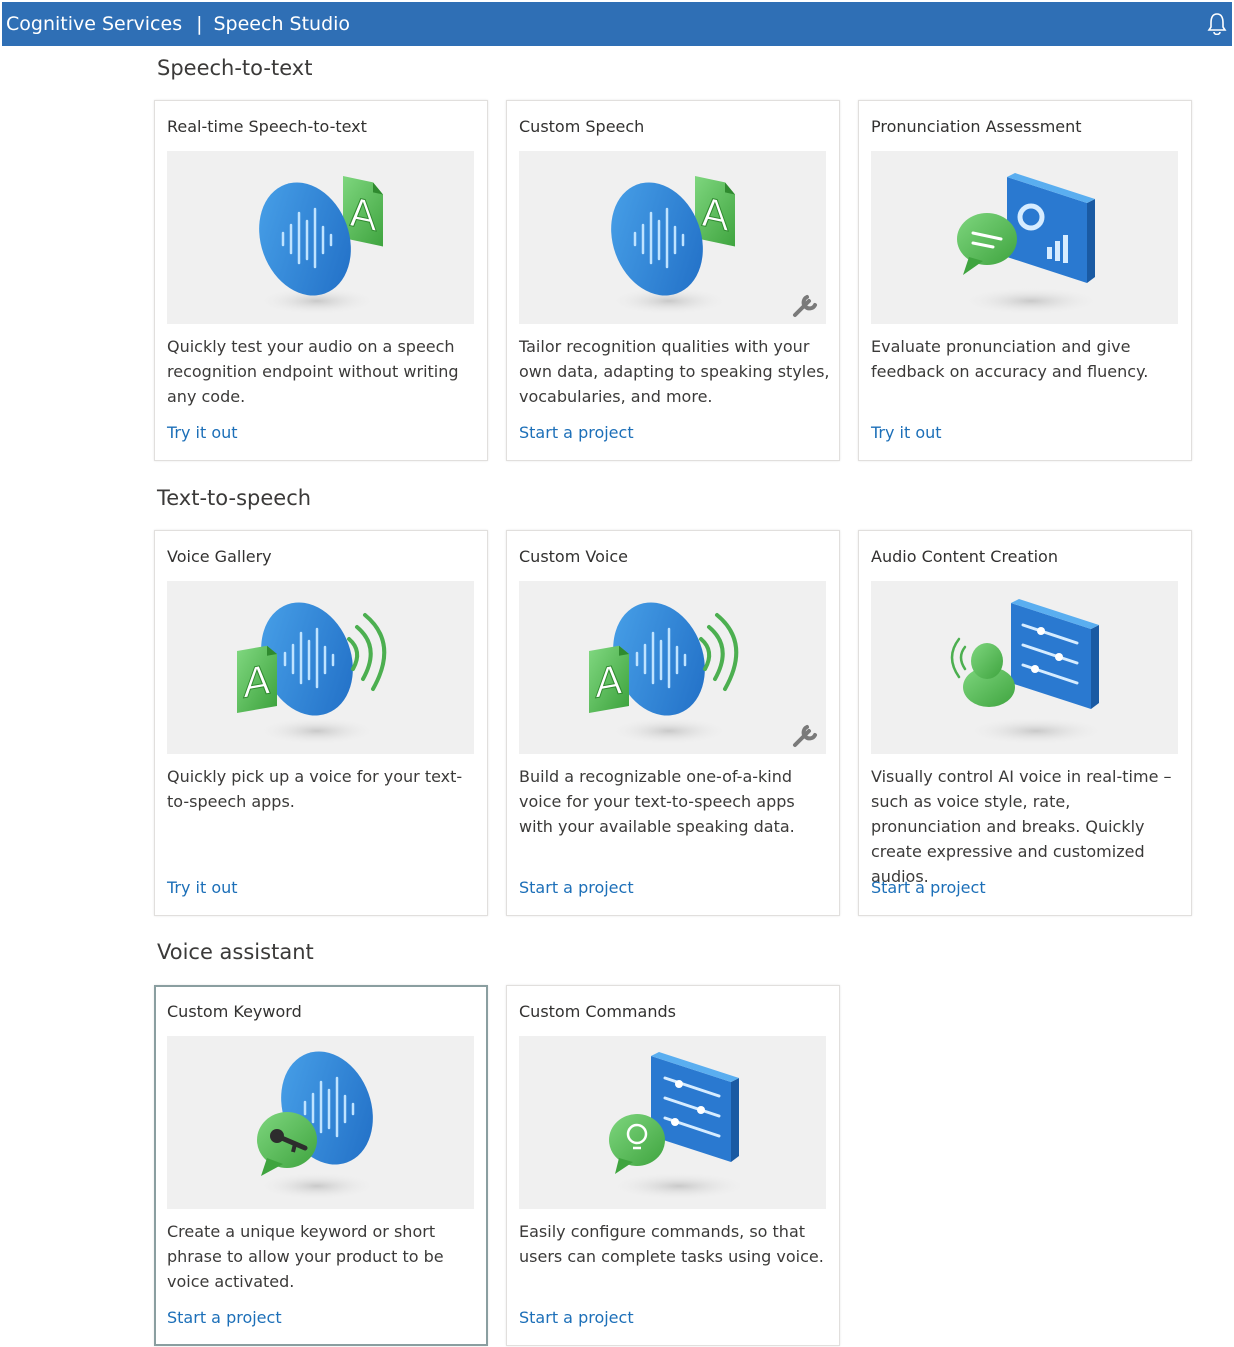 The image size is (1234, 1347). I want to click on card-title: Custom Keyword, so click(234, 1011).